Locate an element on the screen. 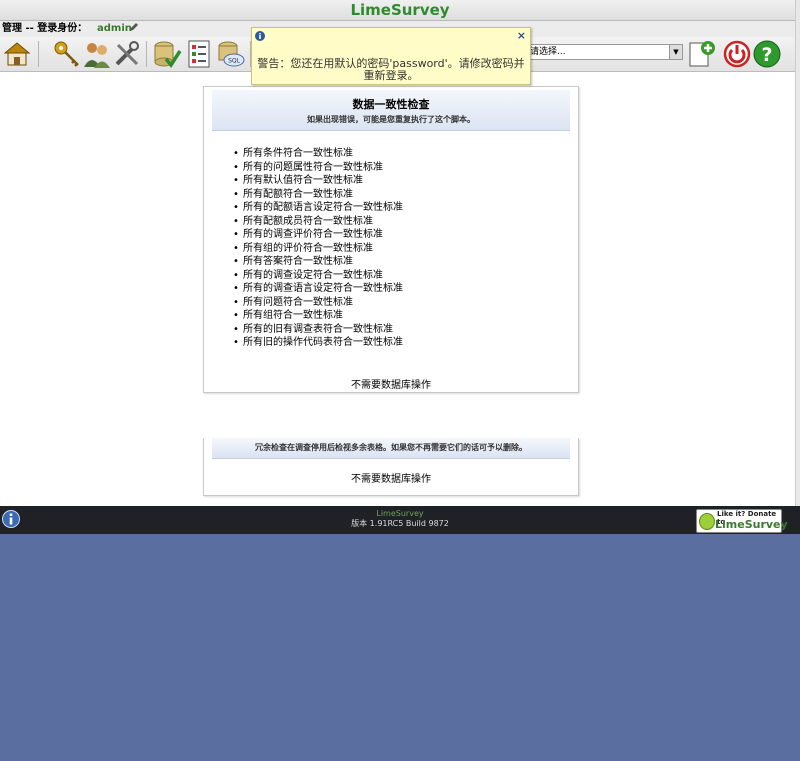  users-icon is located at coordinates (97, 54).